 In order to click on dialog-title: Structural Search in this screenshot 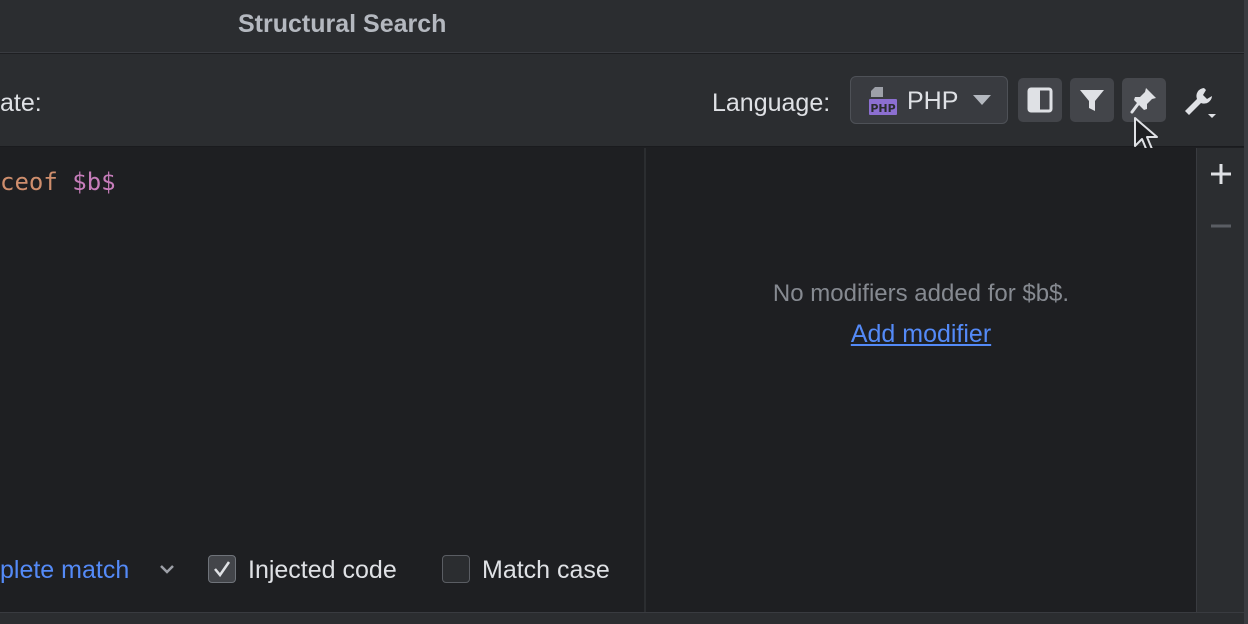, I will do `click(342, 24)`.